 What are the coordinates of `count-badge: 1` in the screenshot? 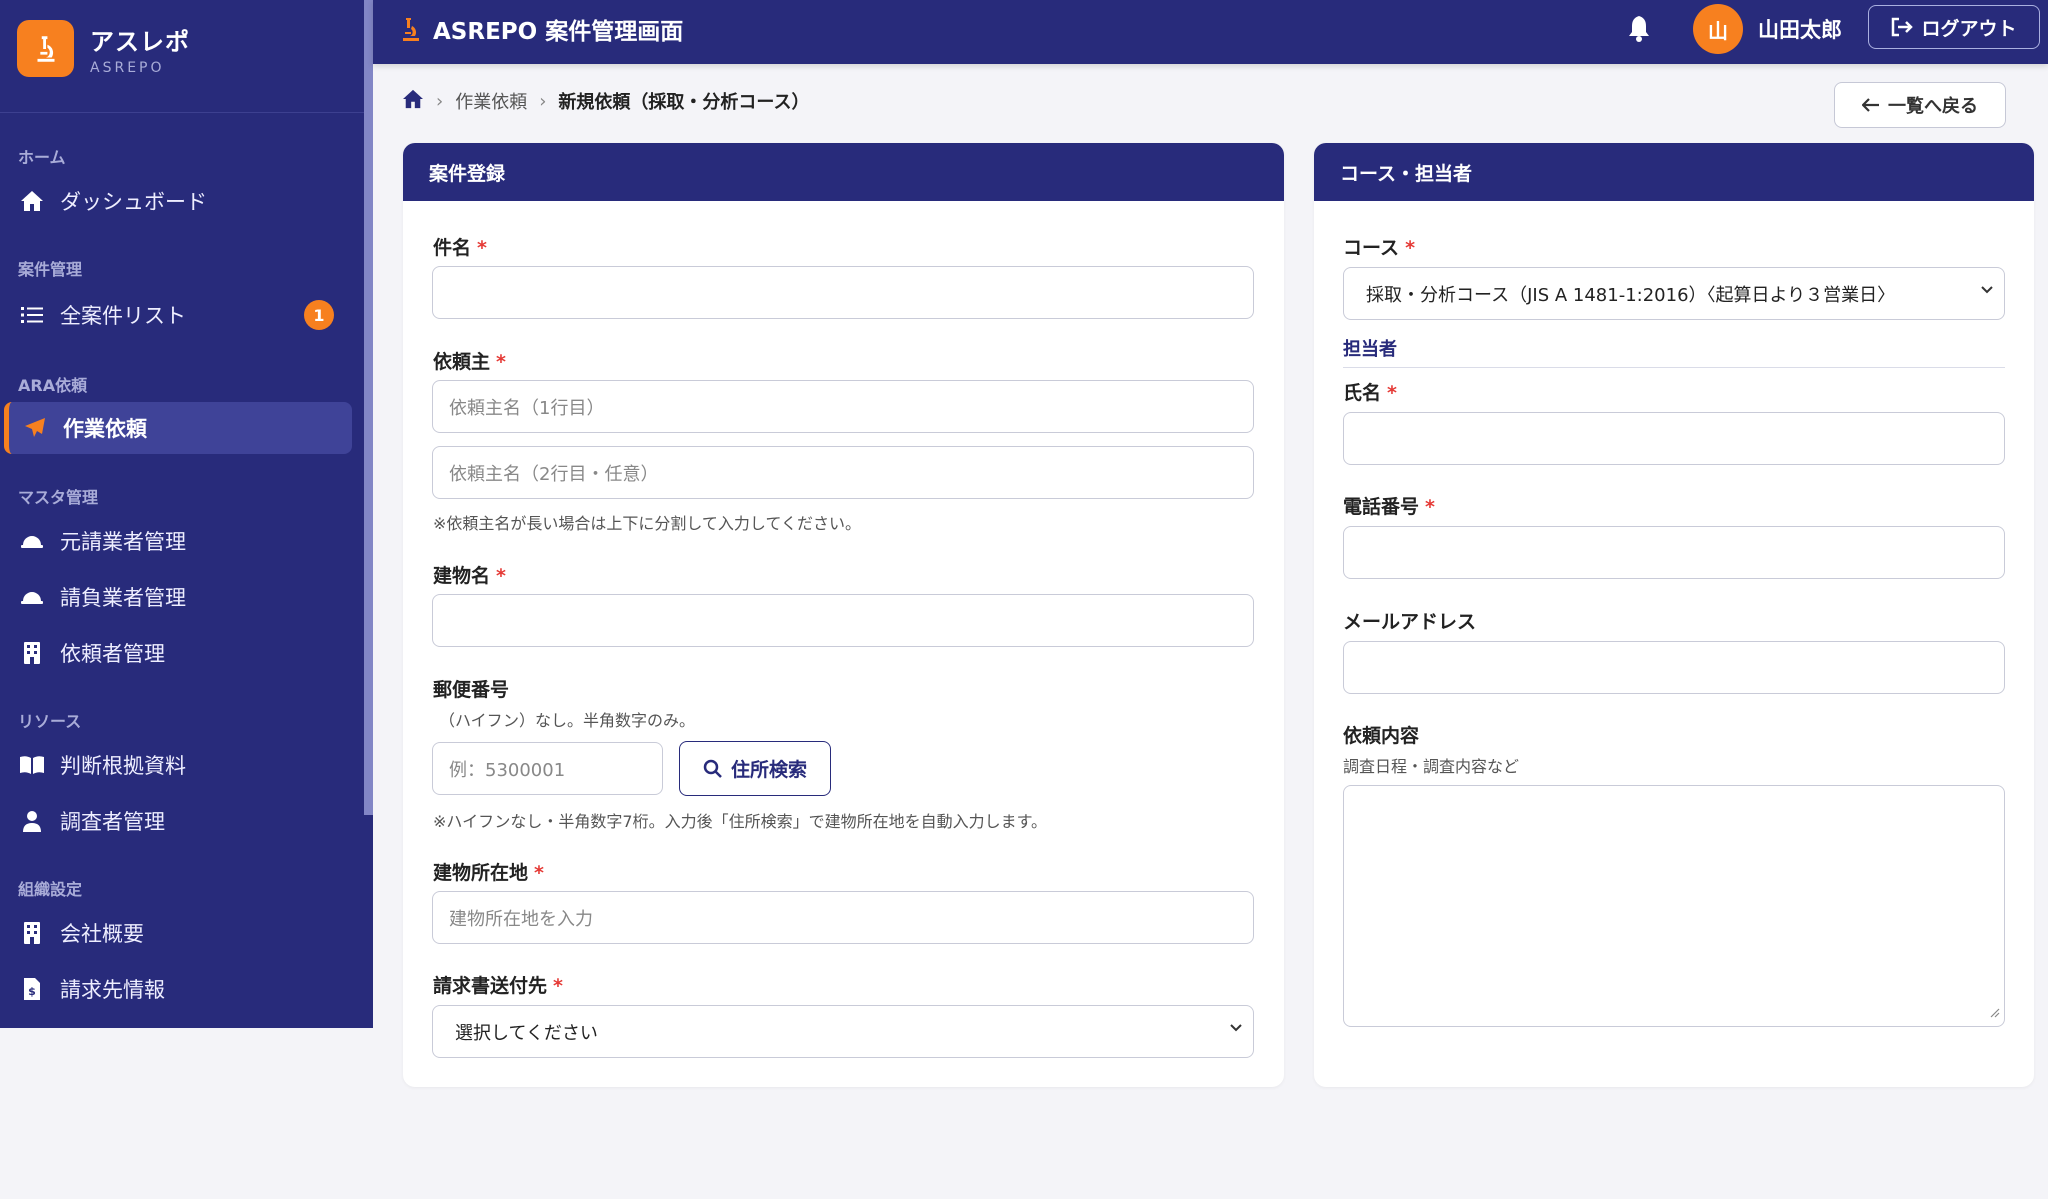 It's located at (319, 315).